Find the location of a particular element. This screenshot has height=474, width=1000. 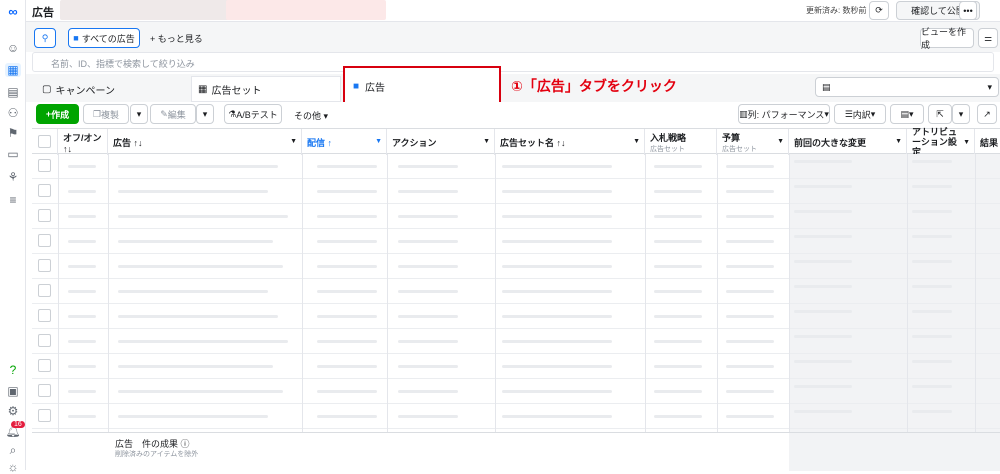

column-adset-name: 広告セット名 ↑↓ ▼ is located at coordinates (570, 142).